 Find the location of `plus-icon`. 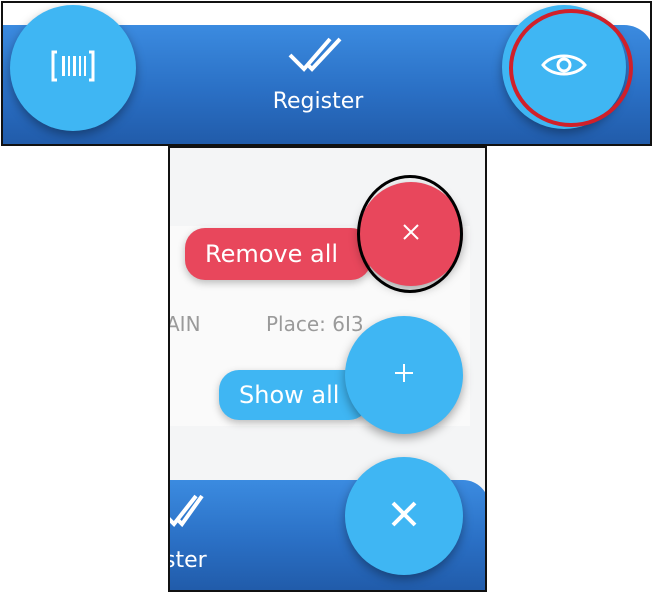

plus-icon is located at coordinates (404, 375).